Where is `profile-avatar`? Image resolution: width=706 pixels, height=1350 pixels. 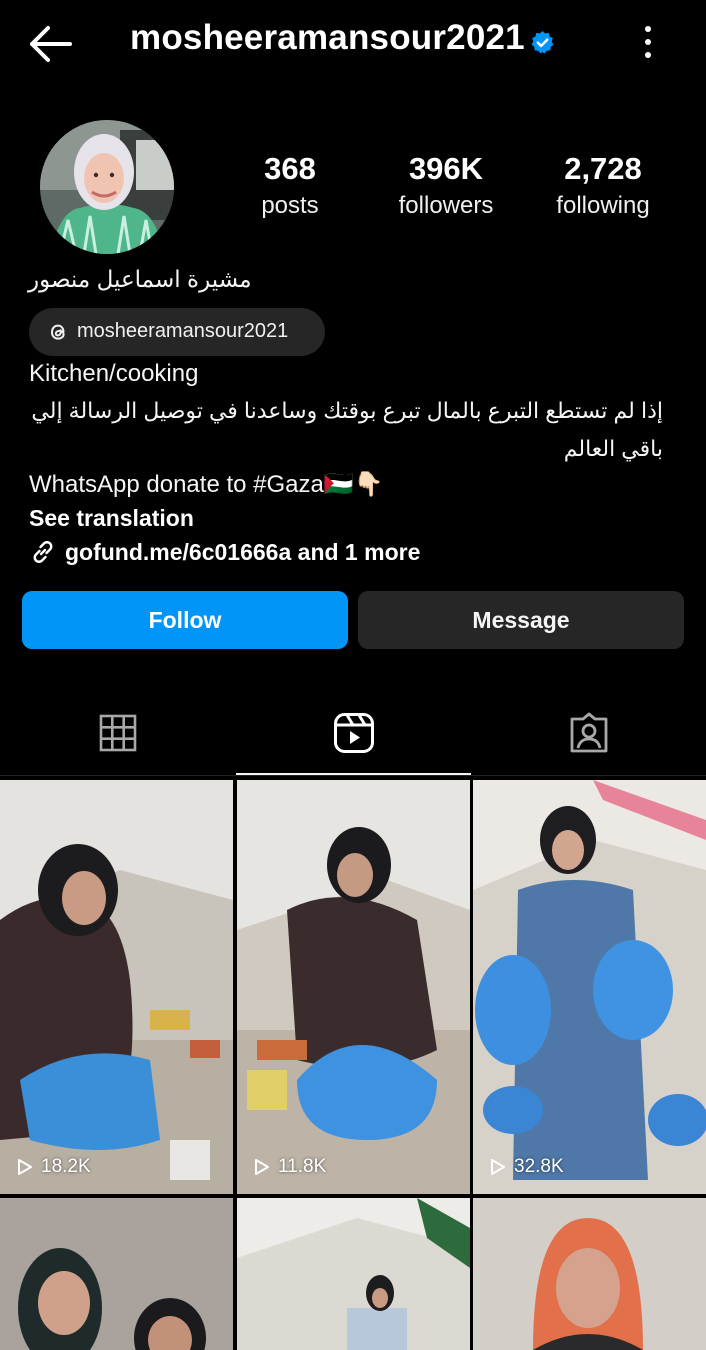 profile-avatar is located at coordinates (107, 187).